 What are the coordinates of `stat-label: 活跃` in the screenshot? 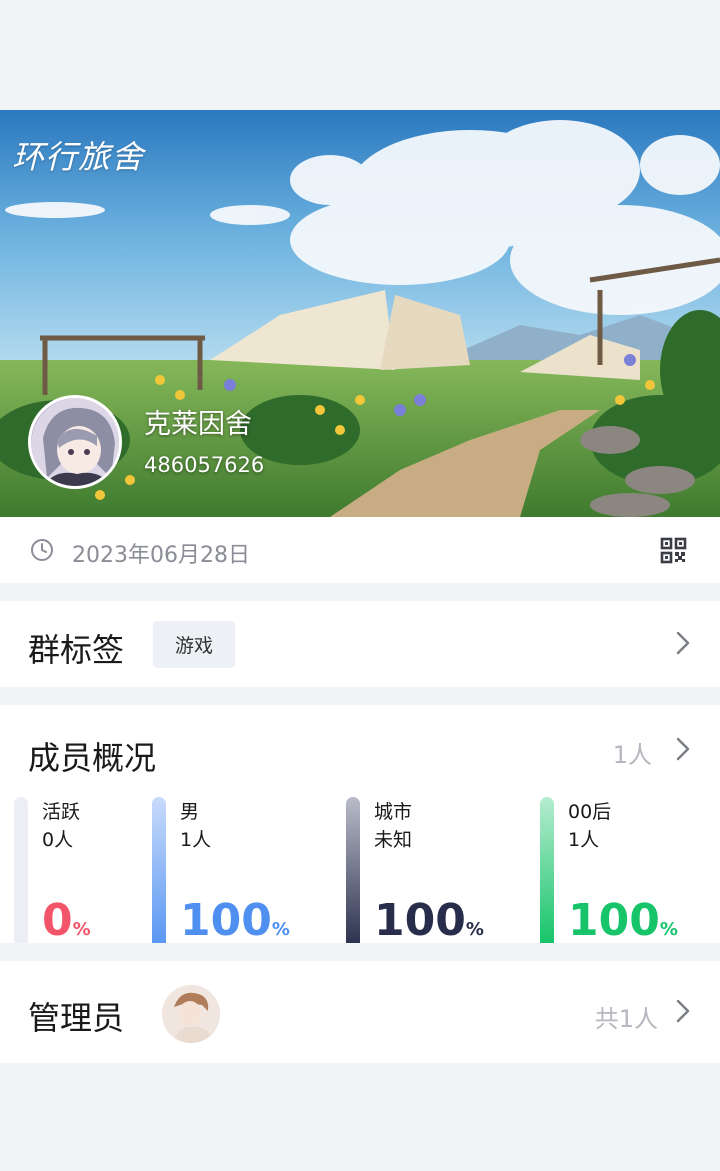 It's located at (61, 812).